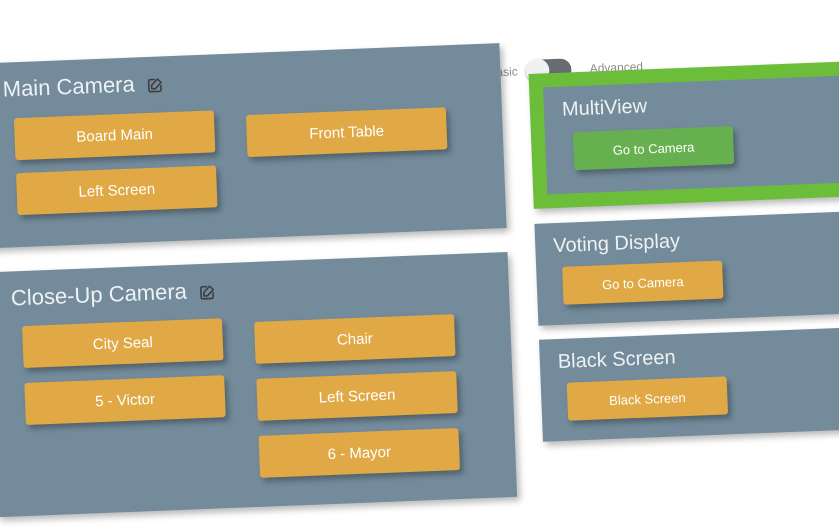 The width and height of the screenshot is (839, 532). I want to click on panel-title-close-up-camera: Close-Up Camera, so click(113, 294).